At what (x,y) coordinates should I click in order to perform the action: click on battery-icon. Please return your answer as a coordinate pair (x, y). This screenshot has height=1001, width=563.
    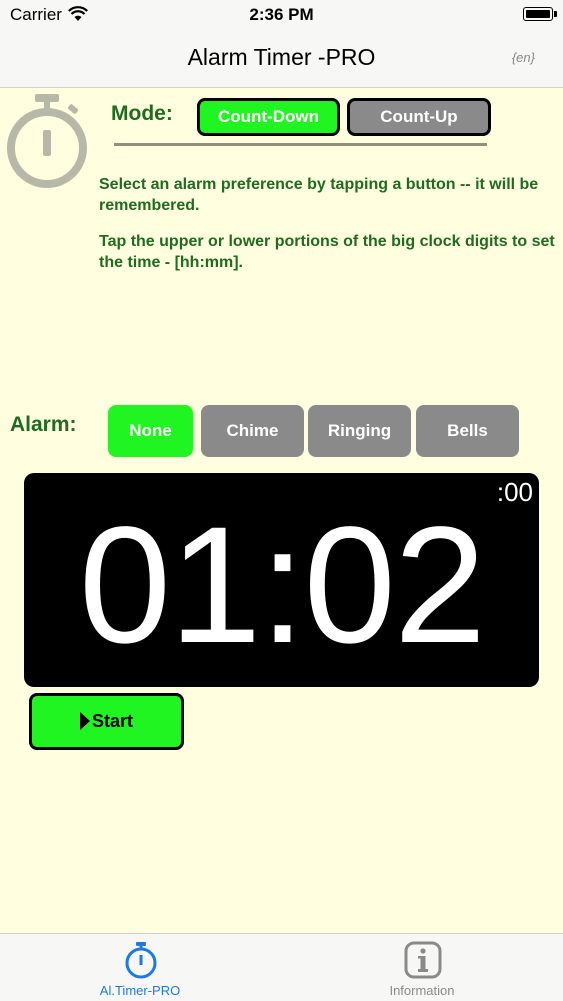
    Looking at the image, I should click on (540, 14).